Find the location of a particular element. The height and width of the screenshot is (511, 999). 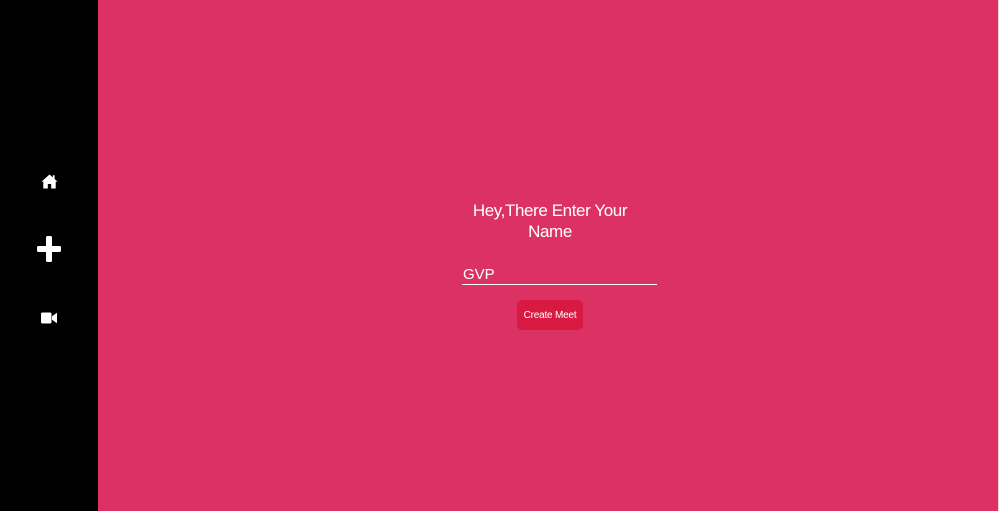

video-camera-icon is located at coordinates (49, 318).